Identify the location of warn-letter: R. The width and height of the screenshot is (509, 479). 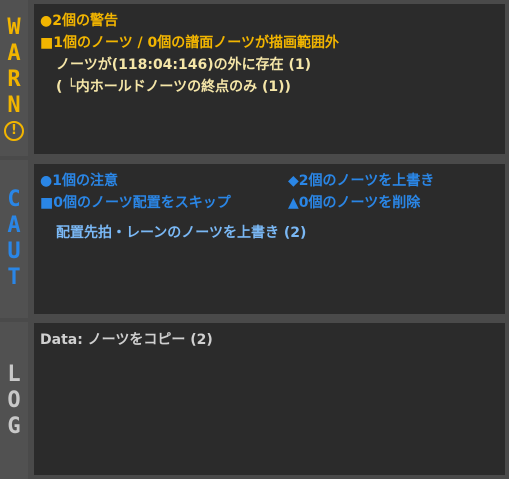
(14, 79).